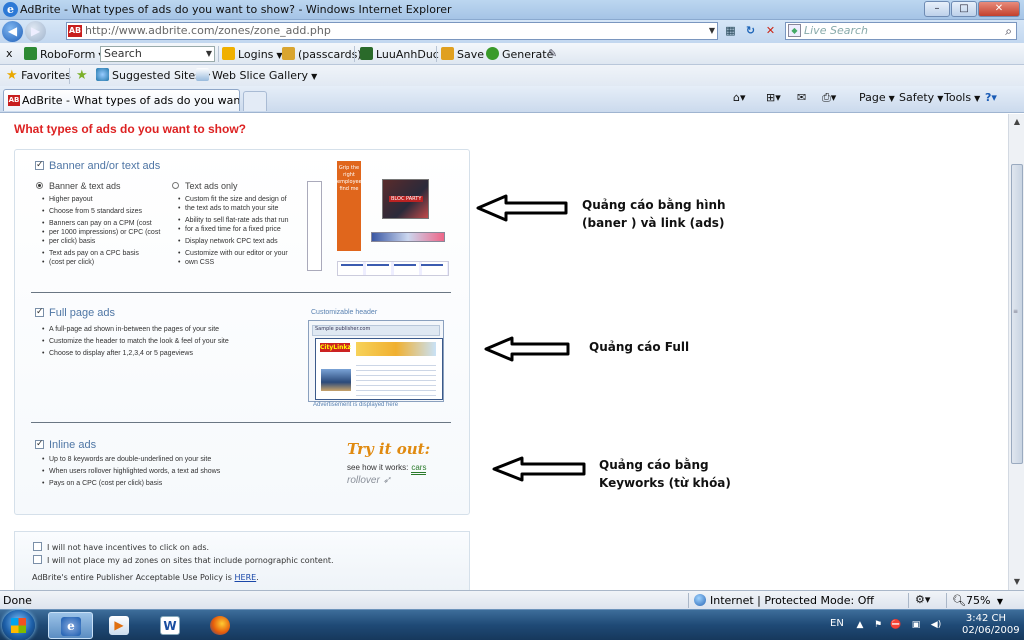 The width and height of the screenshot is (1024, 640). What do you see at coordinates (103, 232) in the screenshot?
I see `list-item: per 1000 impressions) or CPC (cost` at bounding box center [103, 232].